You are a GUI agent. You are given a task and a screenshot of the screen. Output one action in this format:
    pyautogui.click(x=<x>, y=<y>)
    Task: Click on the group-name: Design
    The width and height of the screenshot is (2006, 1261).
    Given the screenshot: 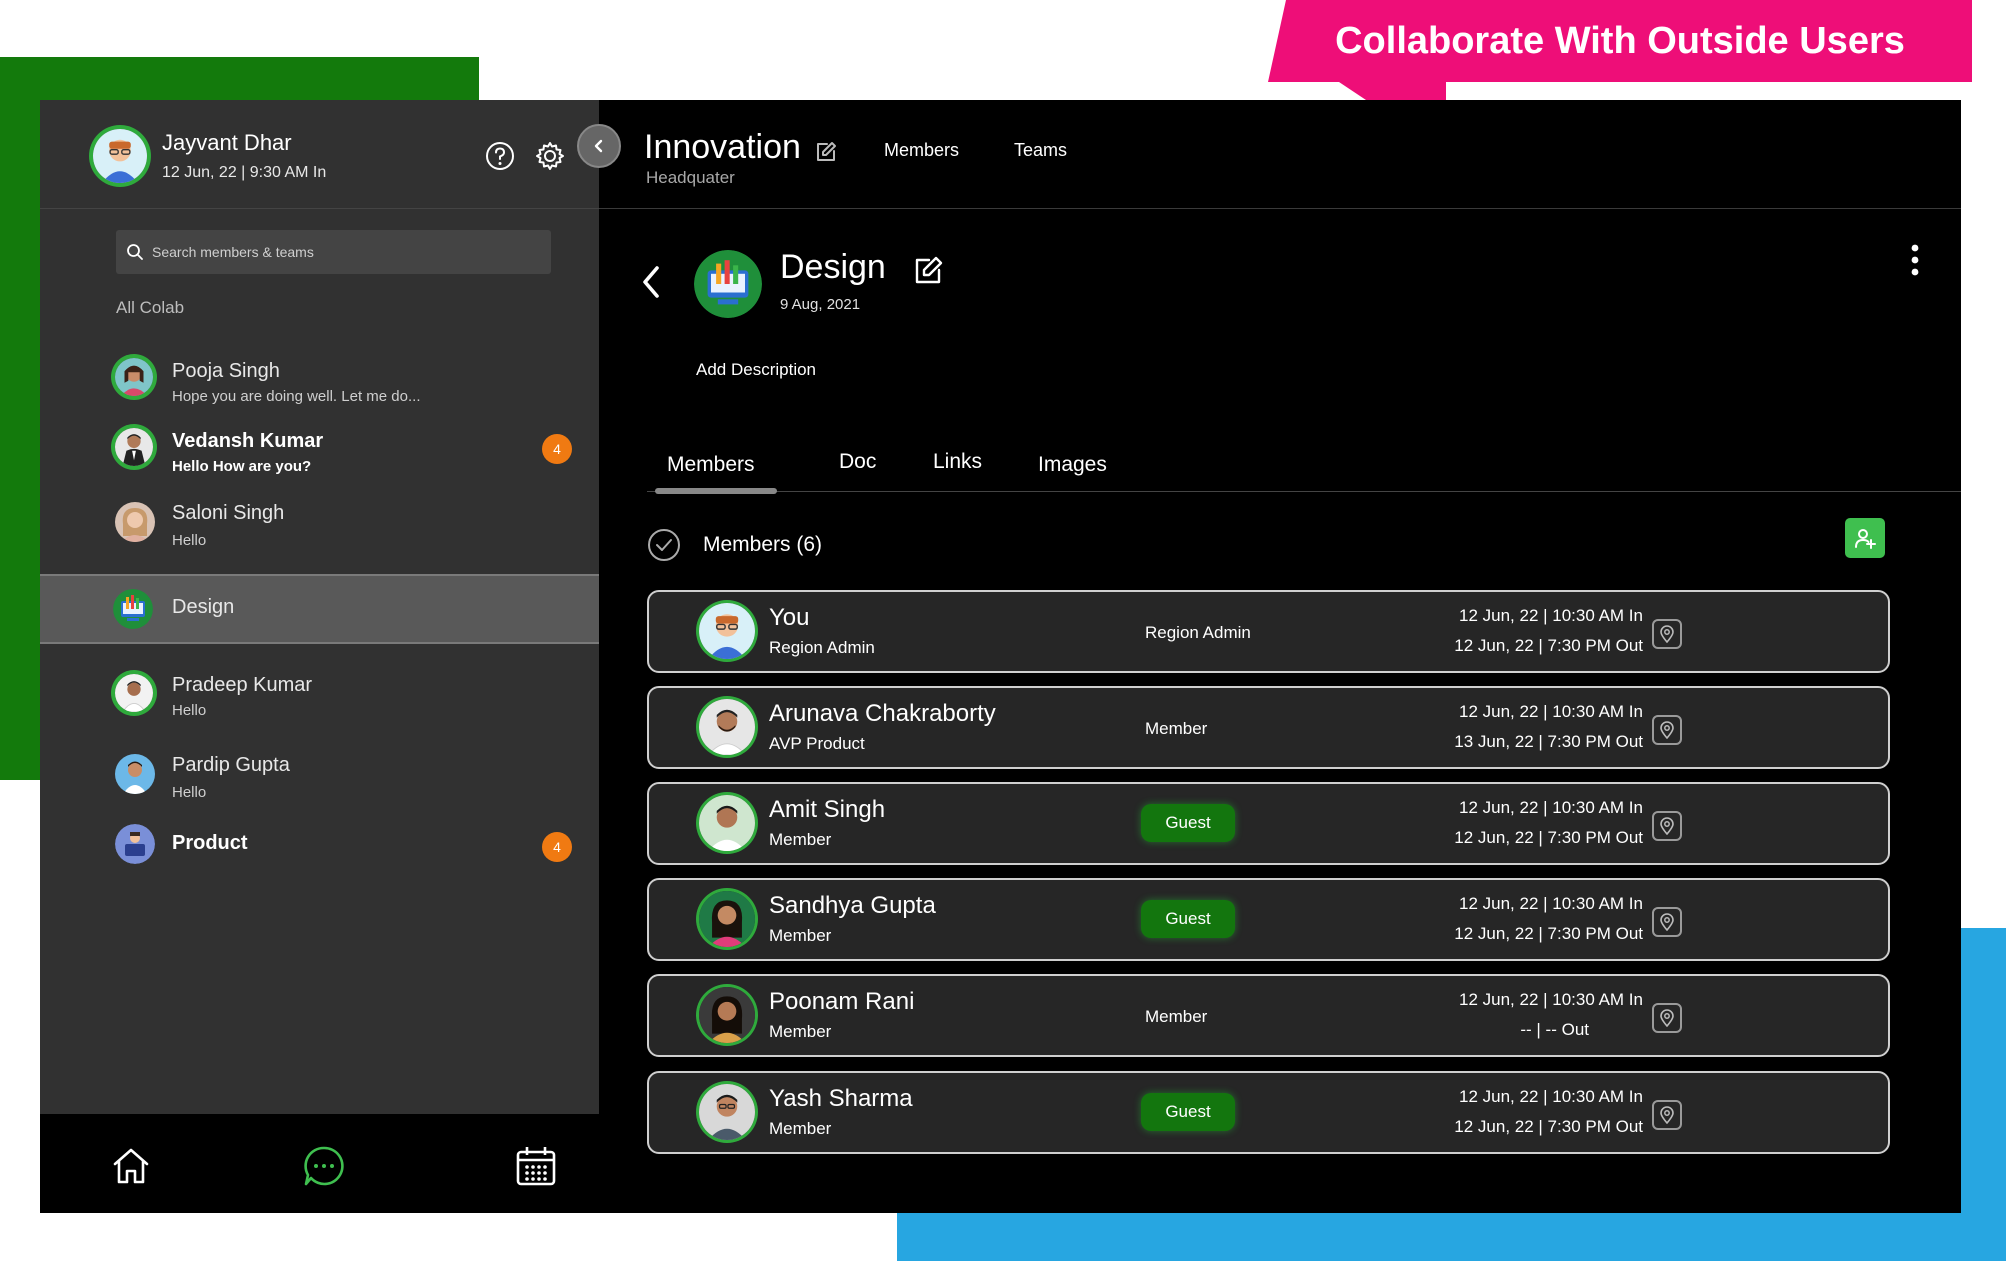 What is the action you would take?
    pyautogui.click(x=833, y=267)
    